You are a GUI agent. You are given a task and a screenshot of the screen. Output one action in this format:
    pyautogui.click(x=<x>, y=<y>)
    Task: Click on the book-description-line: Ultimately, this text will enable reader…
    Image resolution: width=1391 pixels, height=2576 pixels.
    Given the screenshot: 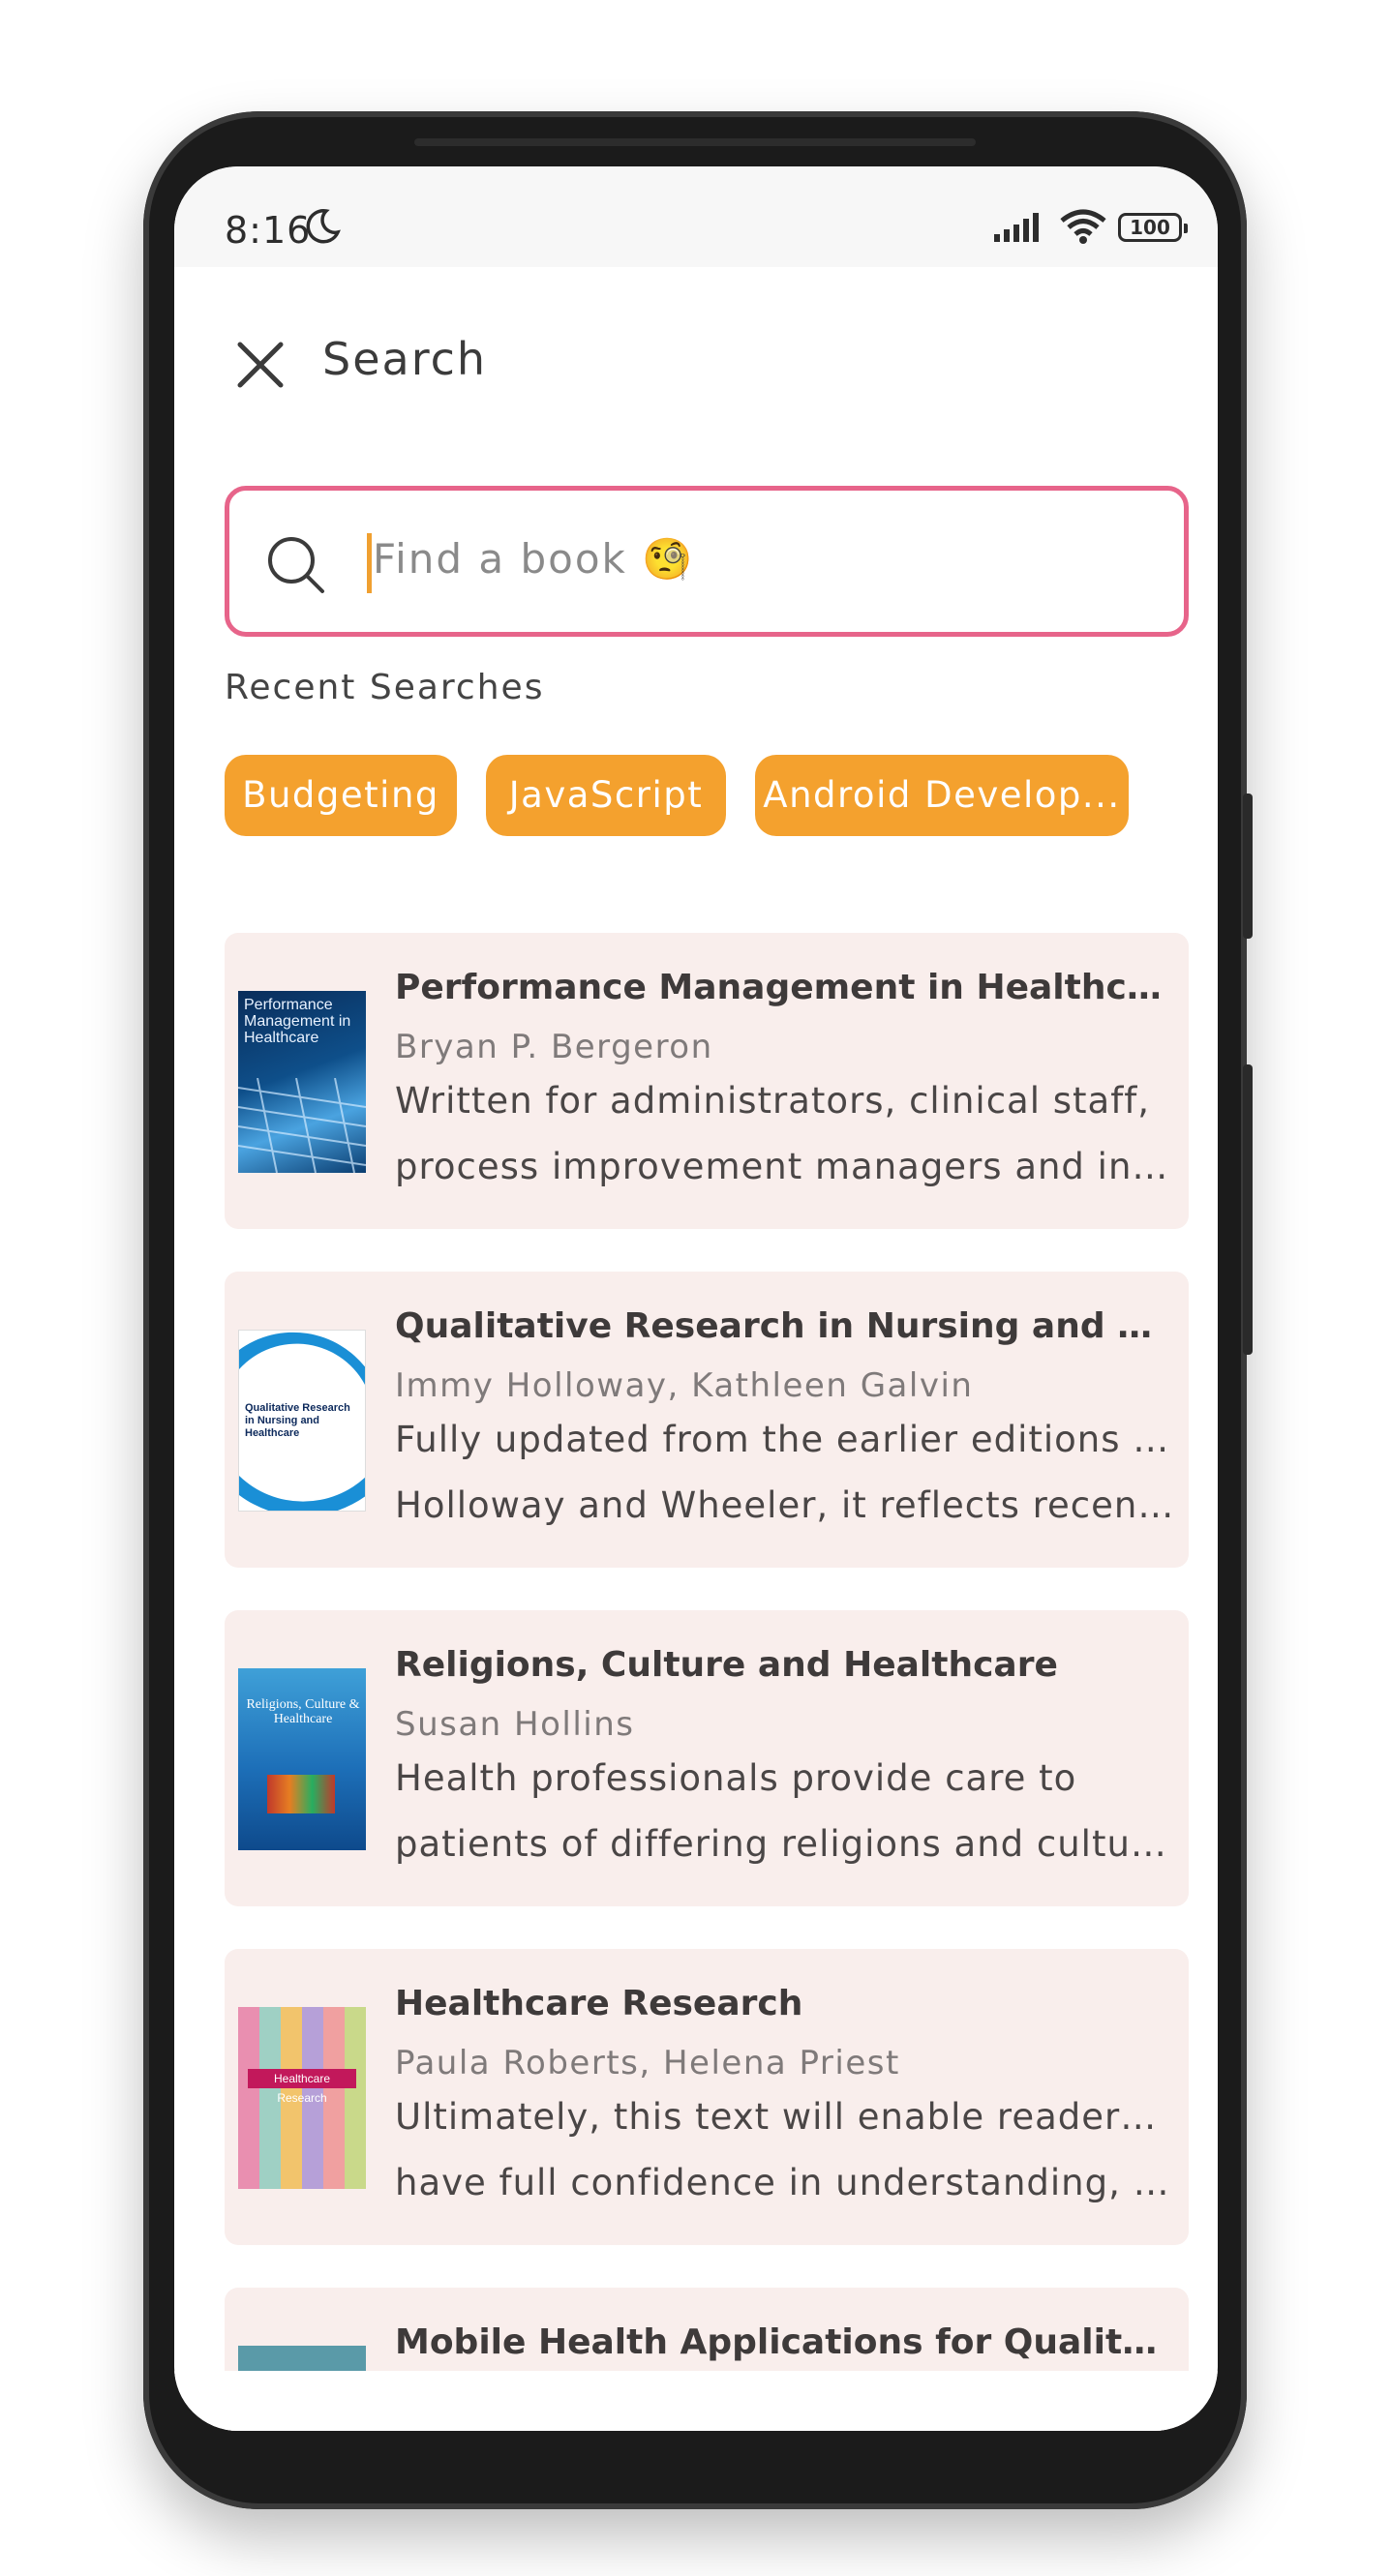 What is the action you would take?
    pyautogui.click(x=784, y=2117)
    